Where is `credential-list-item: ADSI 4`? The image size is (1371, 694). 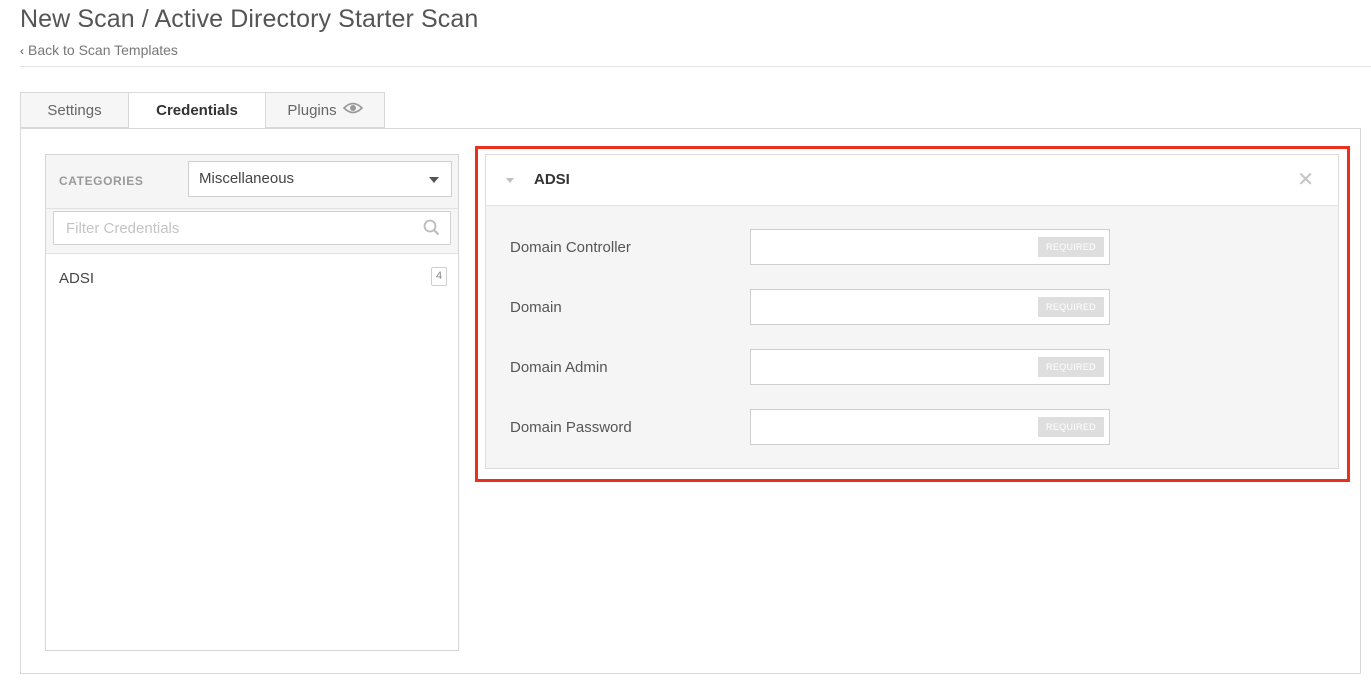
credential-list-item: ADSI 4 is located at coordinates (252, 278).